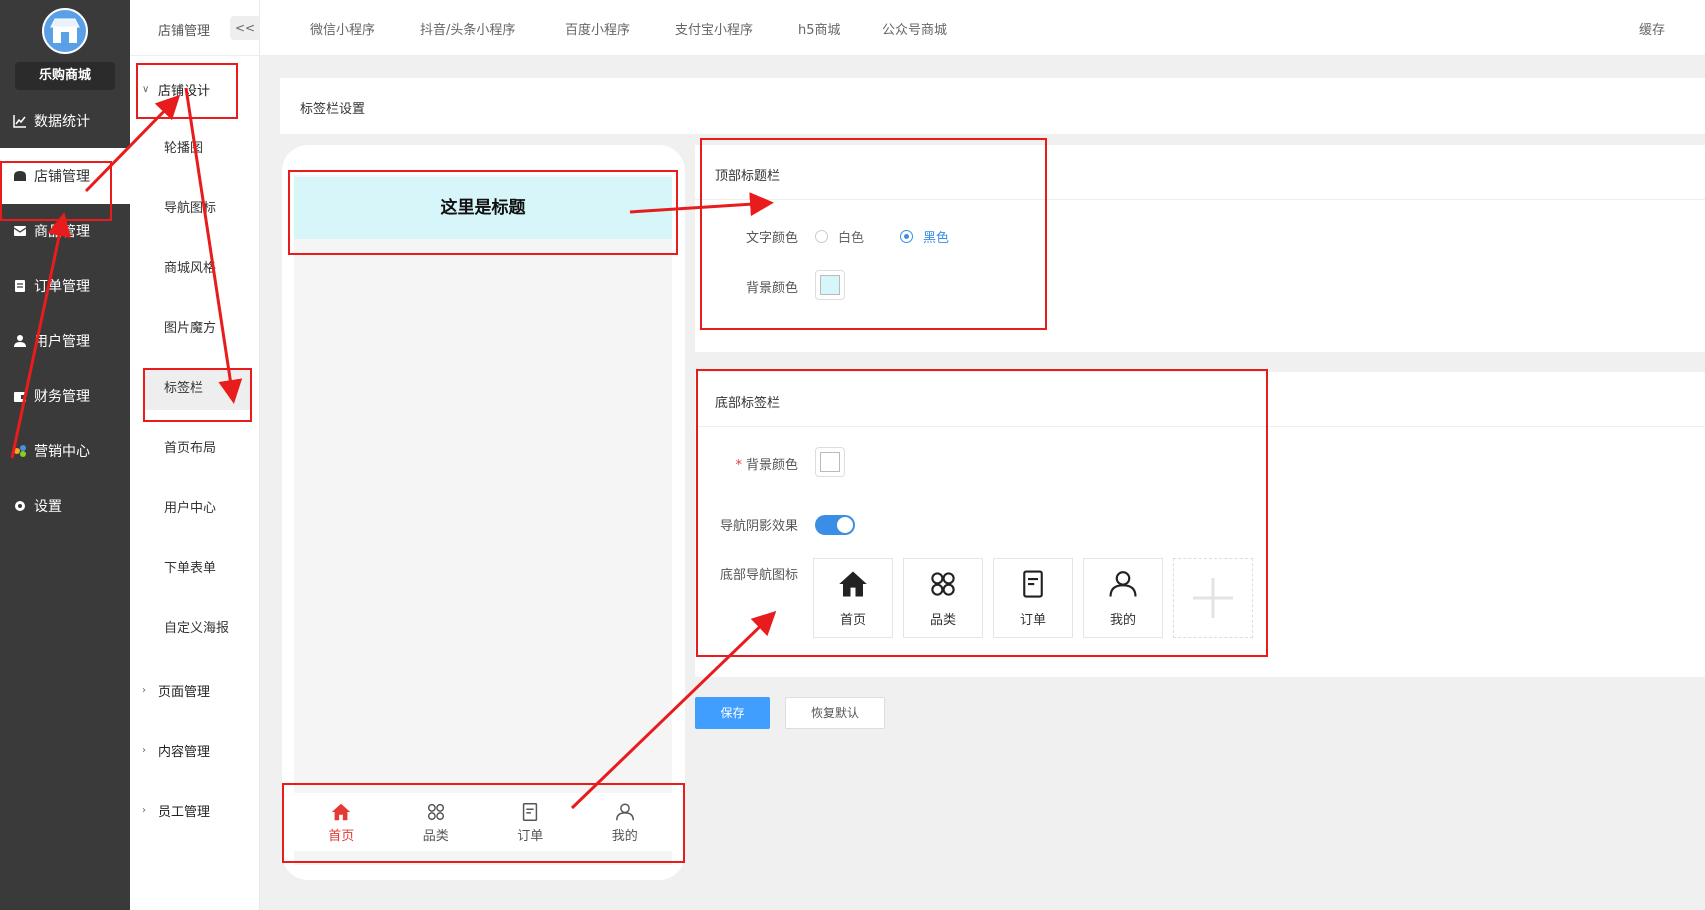 The image size is (1705, 910). What do you see at coordinates (1122, 620) in the screenshot?
I see `icon-card-label: 我的` at bounding box center [1122, 620].